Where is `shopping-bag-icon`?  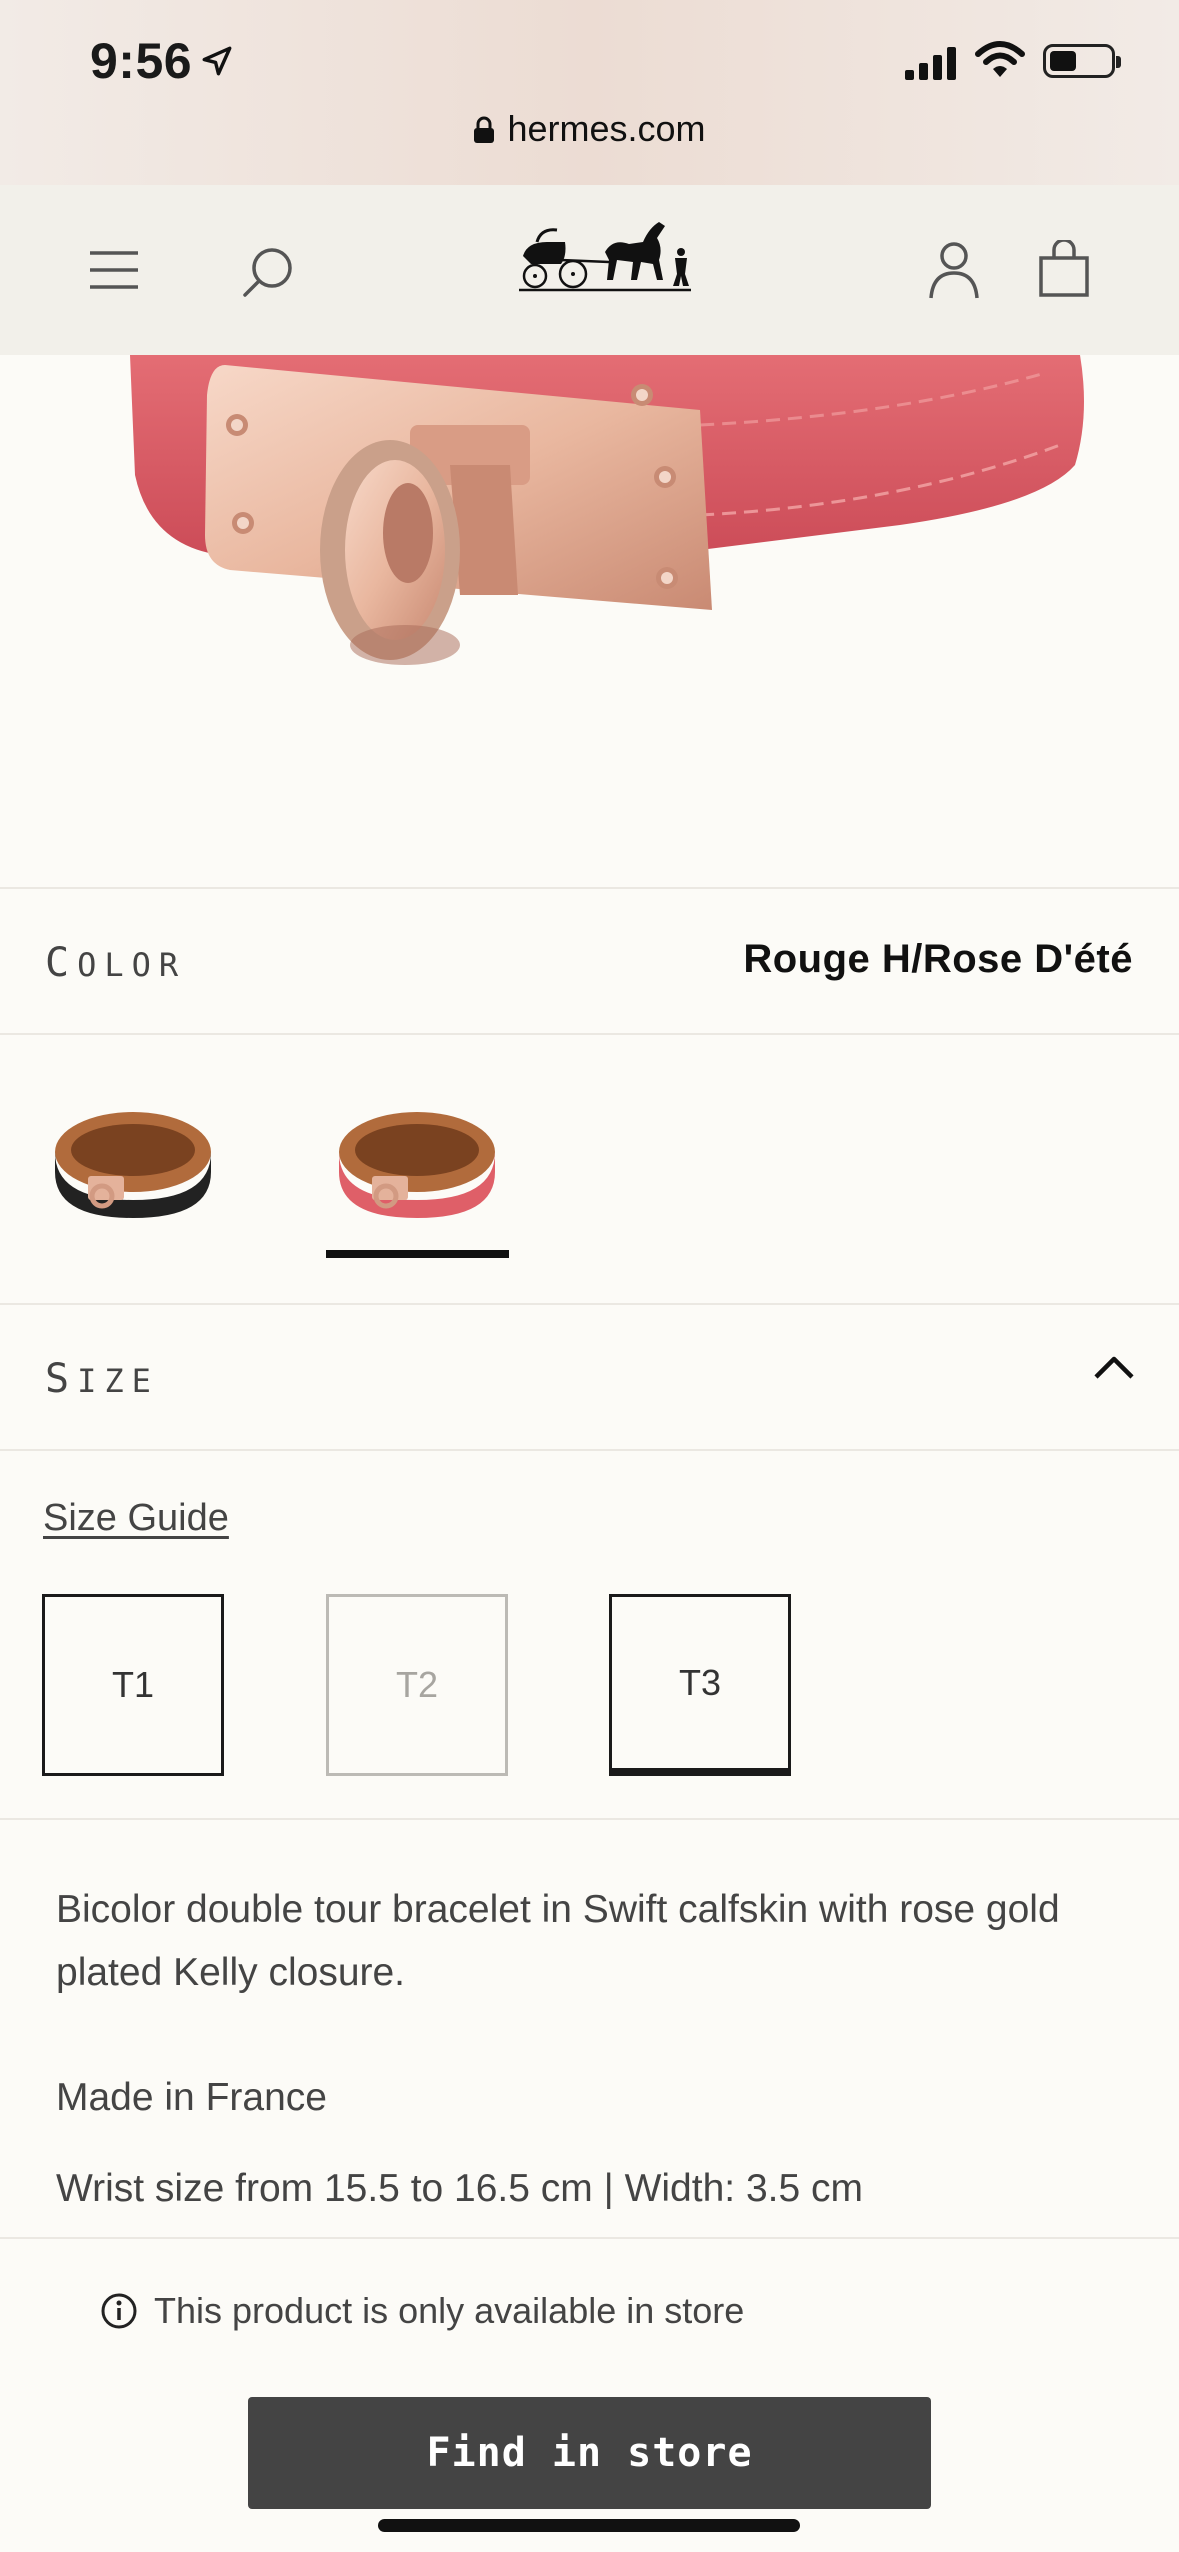
shopping-bag-icon is located at coordinates (1064, 269).